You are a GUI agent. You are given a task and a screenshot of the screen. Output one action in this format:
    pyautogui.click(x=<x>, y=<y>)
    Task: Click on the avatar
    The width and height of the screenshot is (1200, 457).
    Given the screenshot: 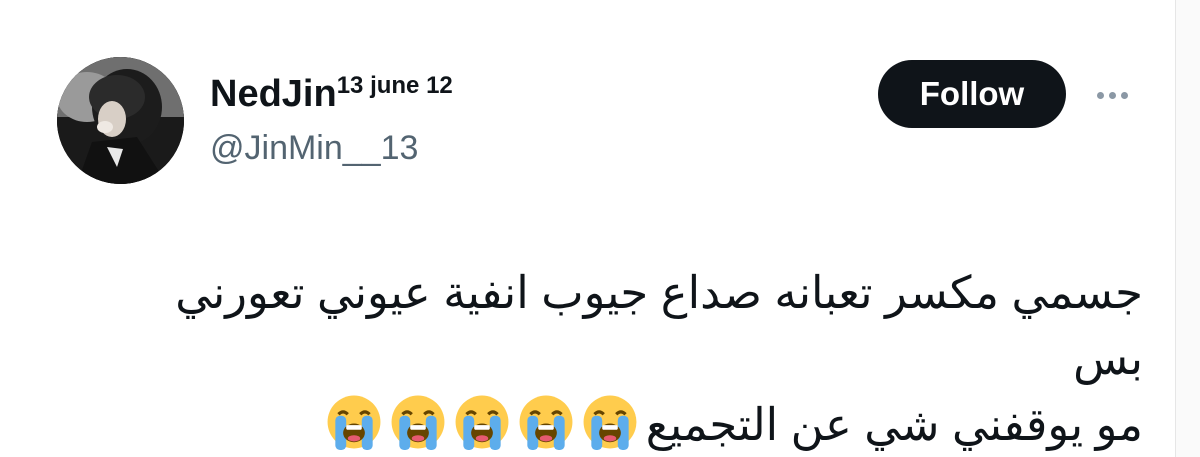 What is the action you would take?
    pyautogui.click(x=120, y=120)
    